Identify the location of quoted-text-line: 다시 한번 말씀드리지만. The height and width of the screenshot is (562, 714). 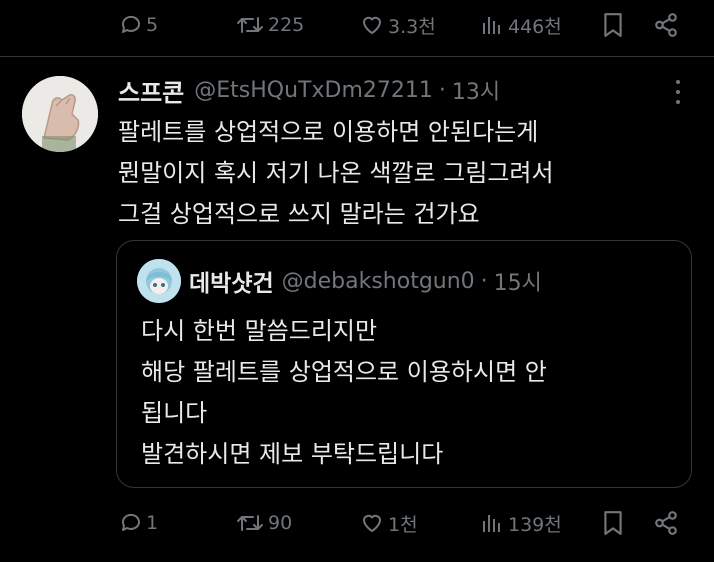
(259, 331).